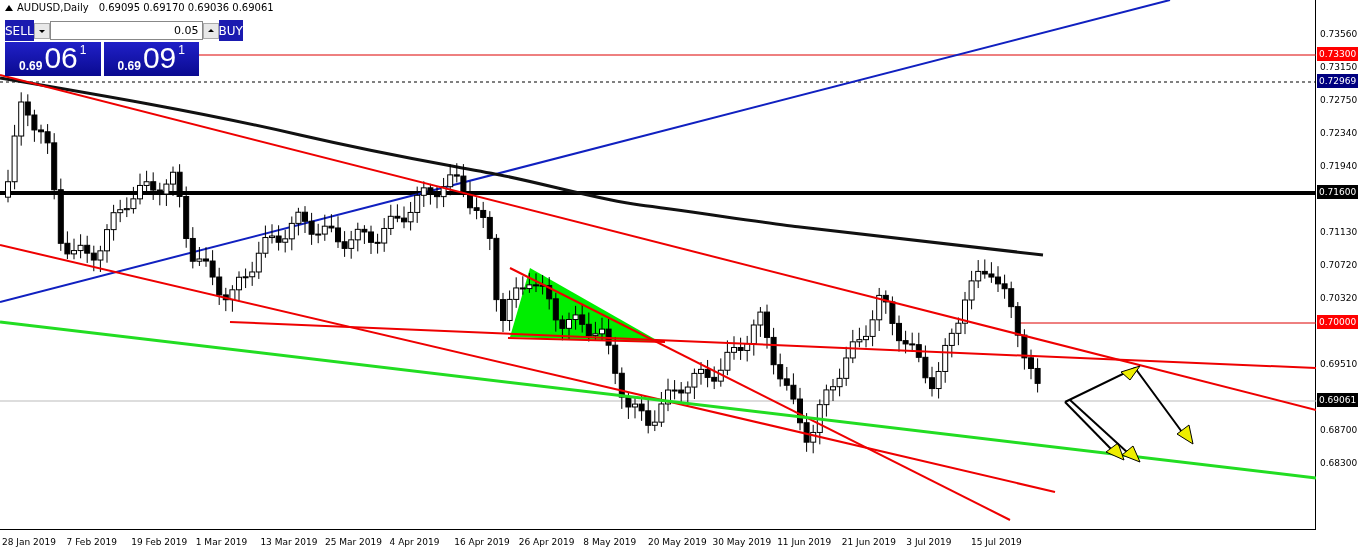 This screenshot has height=553, width=1362. What do you see at coordinates (1339, 463) in the screenshot?
I see `price-label: 0.68300` at bounding box center [1339, 463].